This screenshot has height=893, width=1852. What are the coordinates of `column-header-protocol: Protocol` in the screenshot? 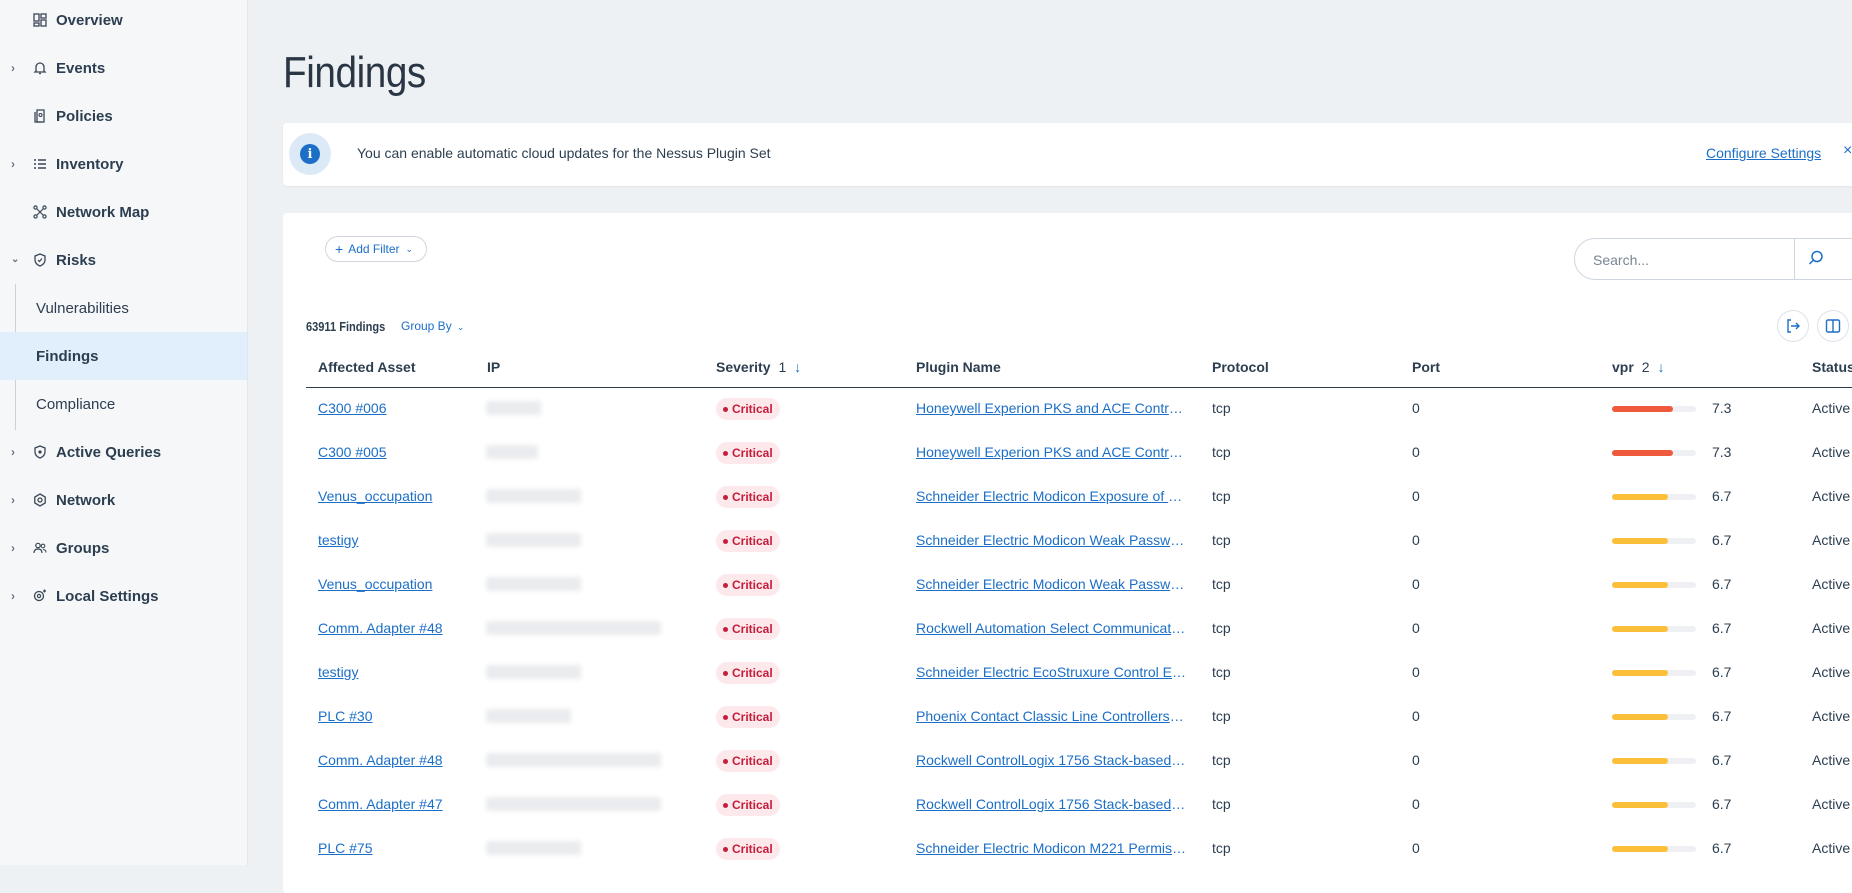 It's located at (1240, 367).